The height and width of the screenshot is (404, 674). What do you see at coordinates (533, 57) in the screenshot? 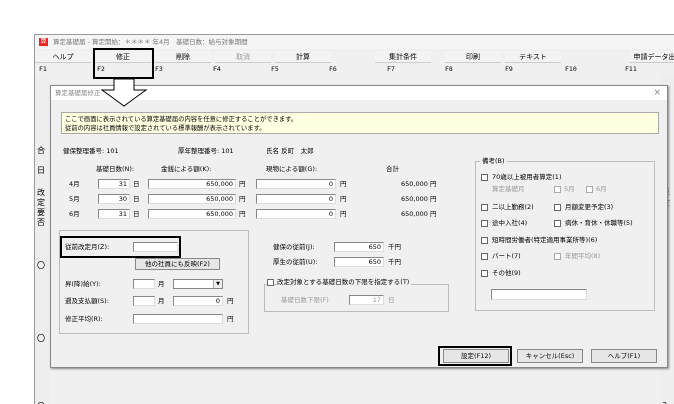
I see `menu-text: テキスト` at bounding box center [533, 57].